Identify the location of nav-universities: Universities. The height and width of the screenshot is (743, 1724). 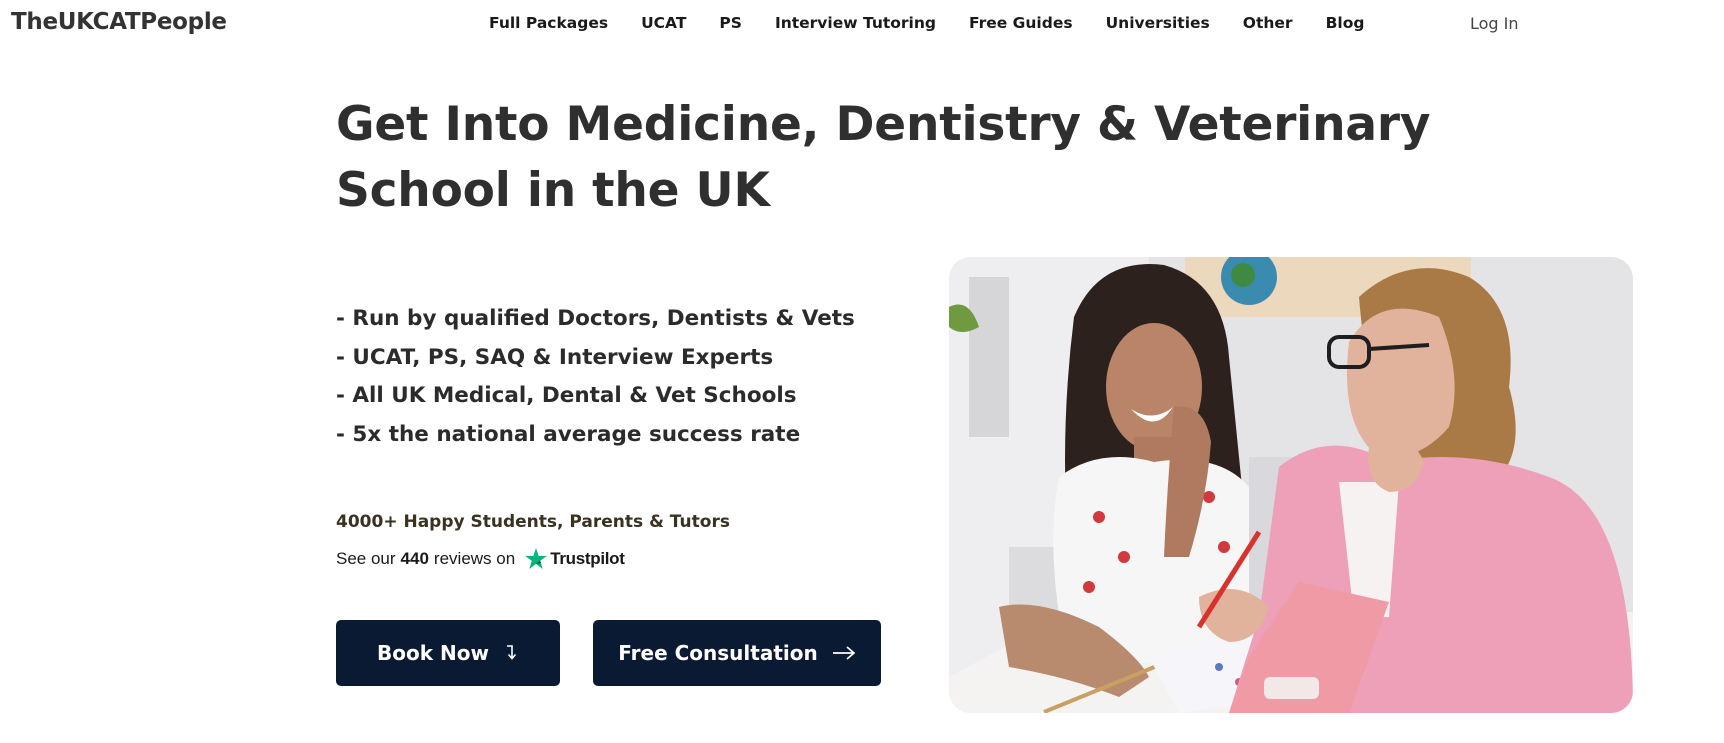
(1158, 23).